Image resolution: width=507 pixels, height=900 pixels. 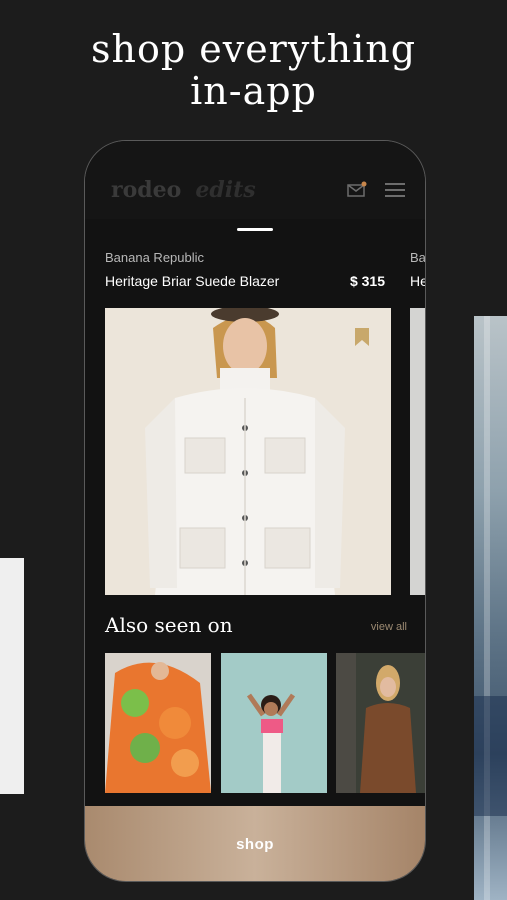 I want to click on logo-edits: edits, so click(x=225, y=190).